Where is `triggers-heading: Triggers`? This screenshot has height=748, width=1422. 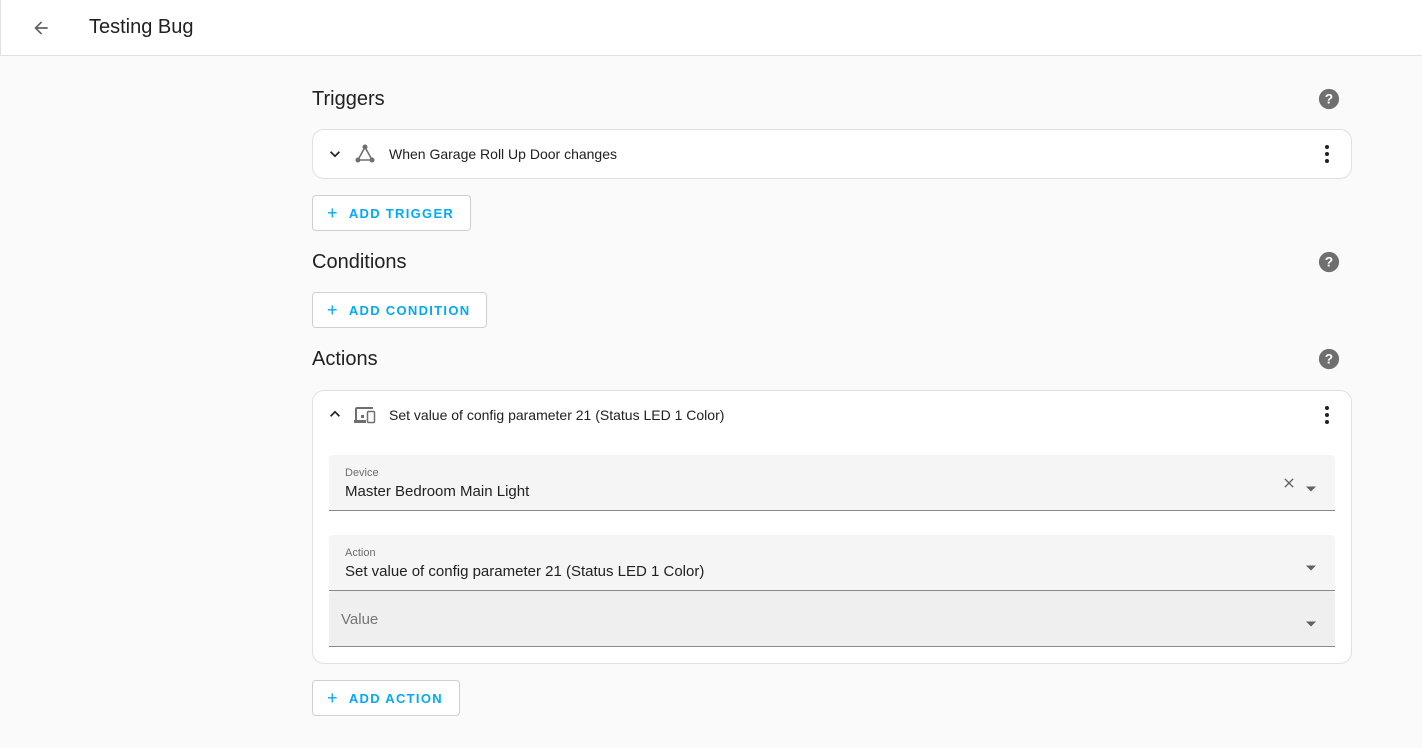
triggers-heading: Triggers is located at coordinates (348, 99).